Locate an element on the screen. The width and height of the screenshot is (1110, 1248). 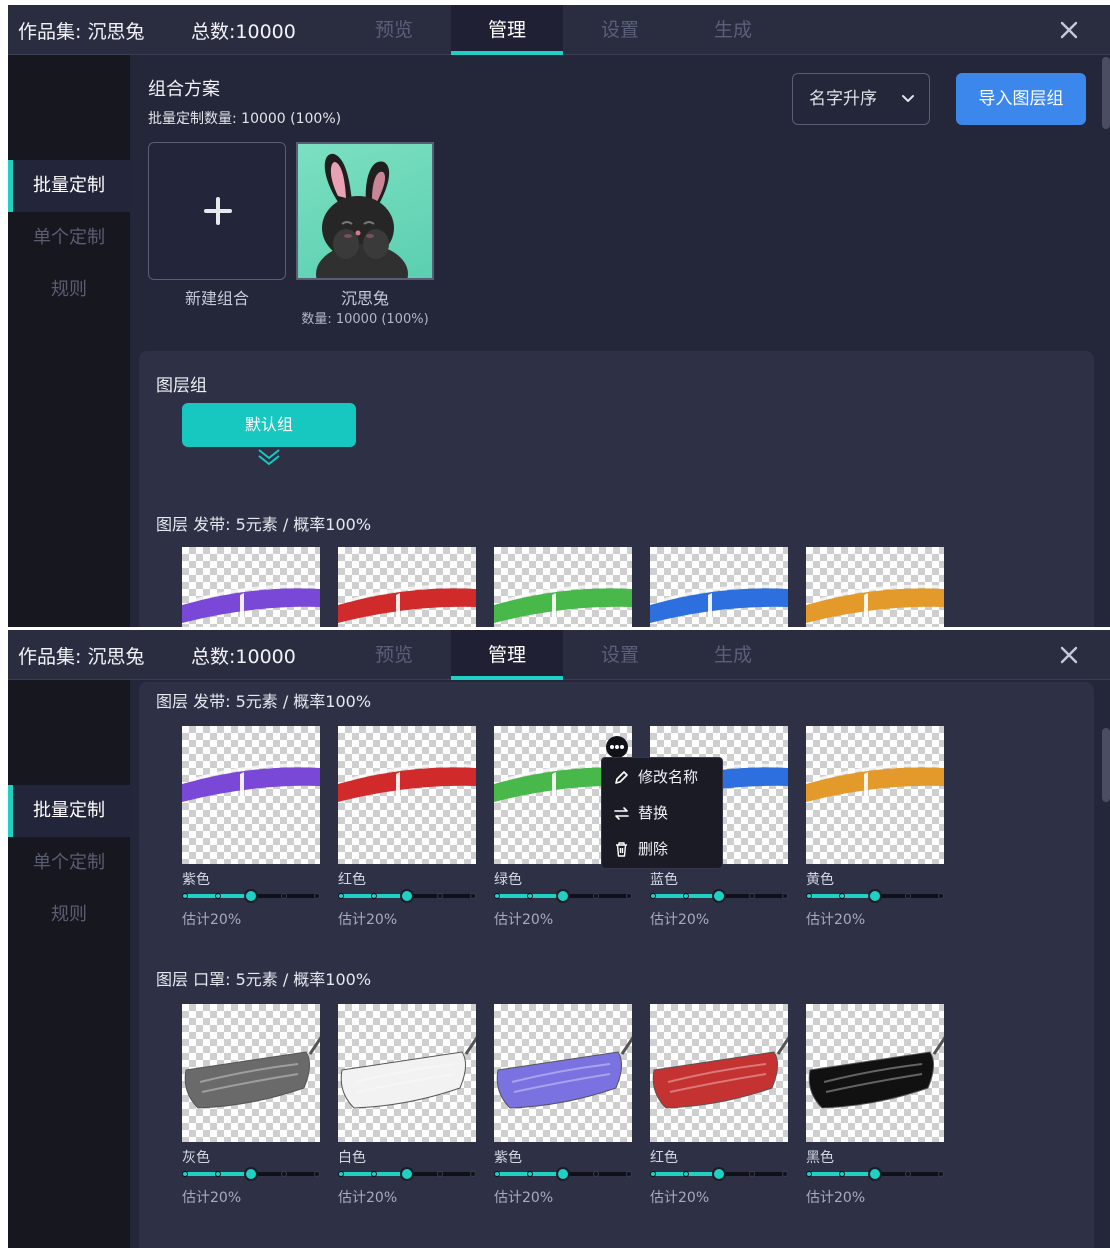
context-menu: 修改名称 替换 删除 is located at coordinates (662, 813).